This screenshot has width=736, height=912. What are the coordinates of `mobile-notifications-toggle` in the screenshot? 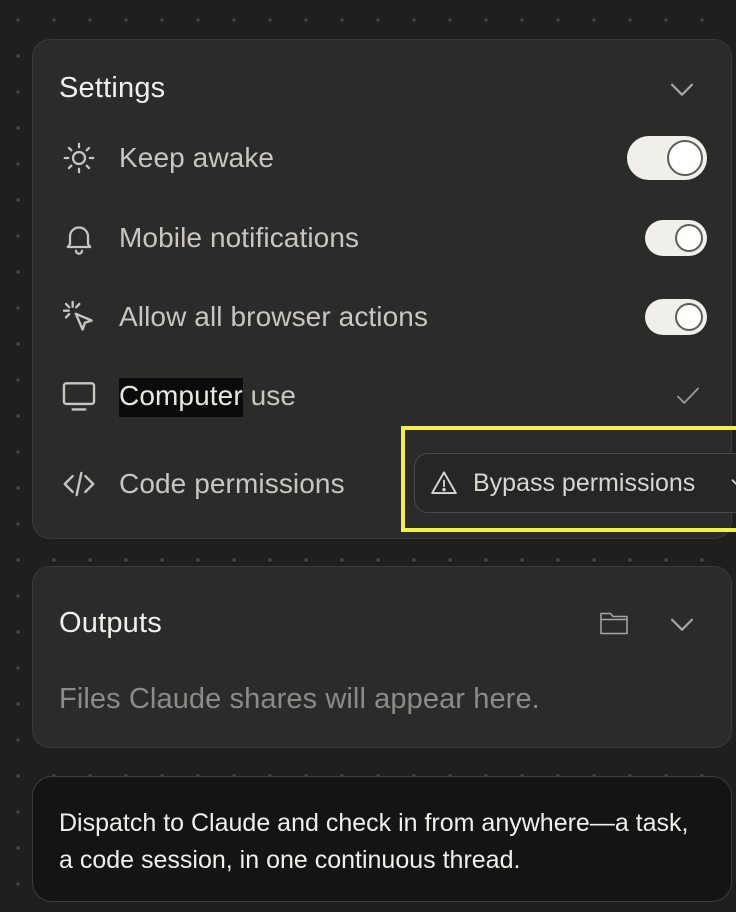 It's located at (676, 238).